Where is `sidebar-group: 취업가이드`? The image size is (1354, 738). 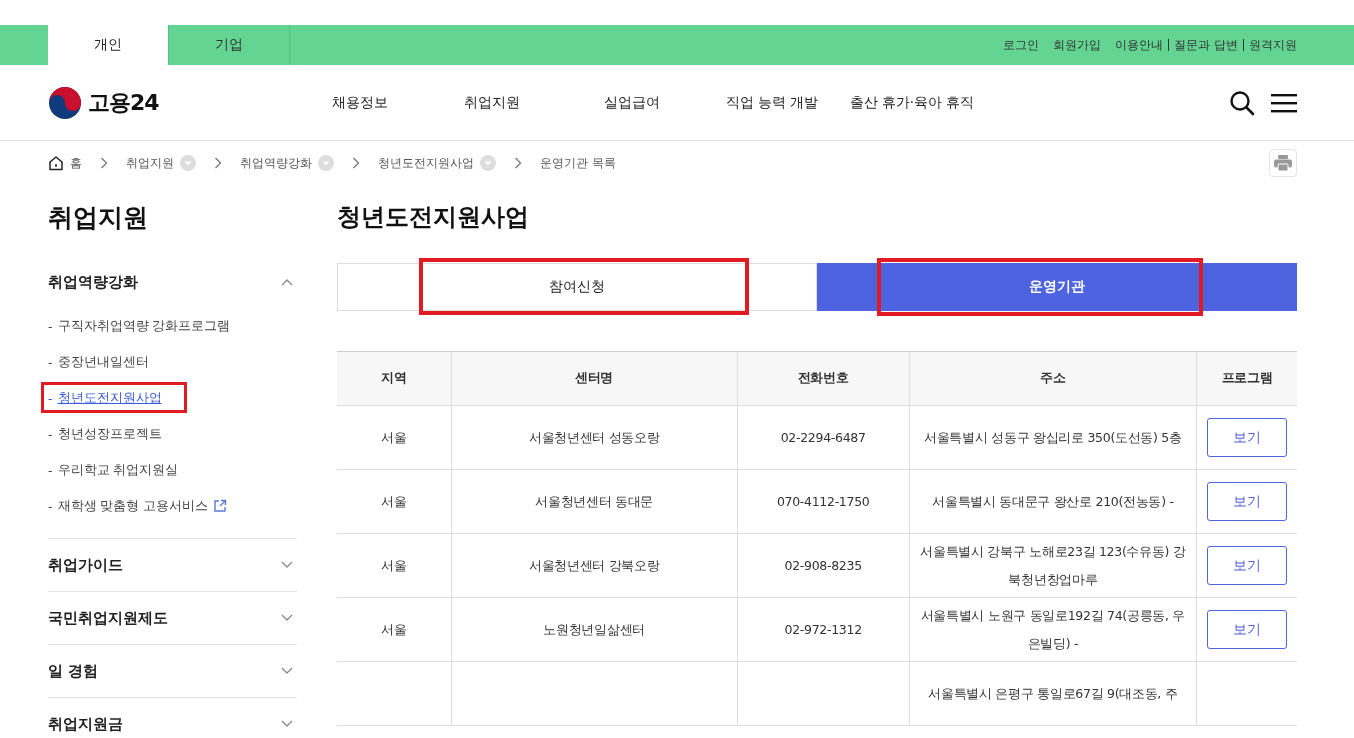
sidebar-group: 취업가이드 is located at coordinates (172, 565).